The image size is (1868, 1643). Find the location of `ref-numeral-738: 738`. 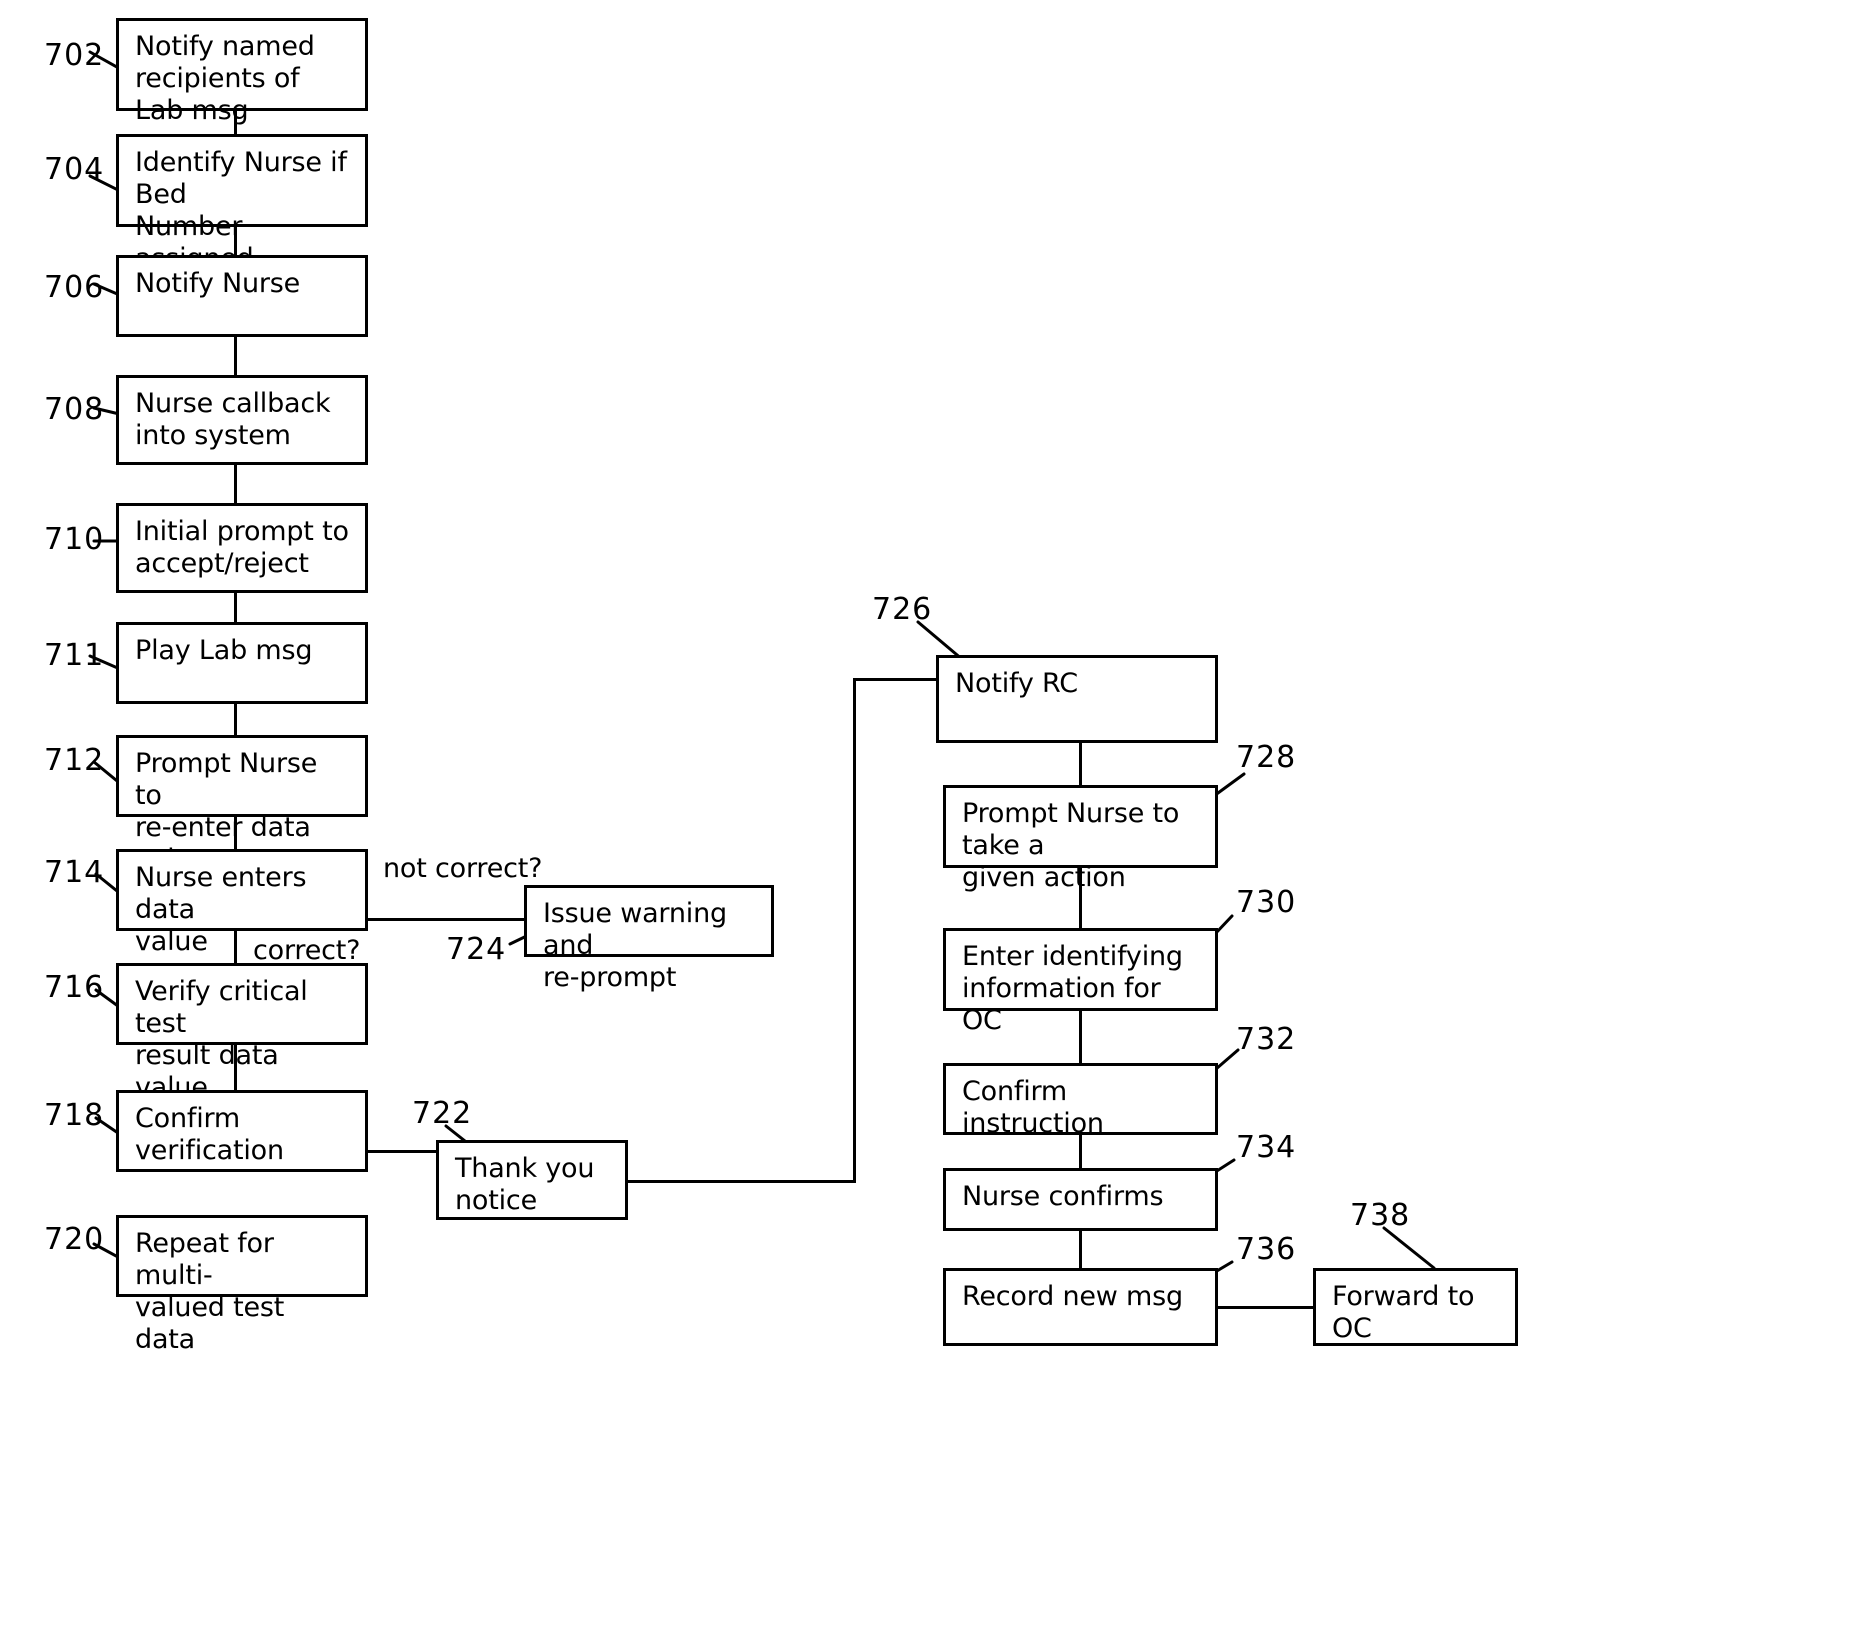

ref-numeral-738: 738 is located at coordinates (1380, 1215).